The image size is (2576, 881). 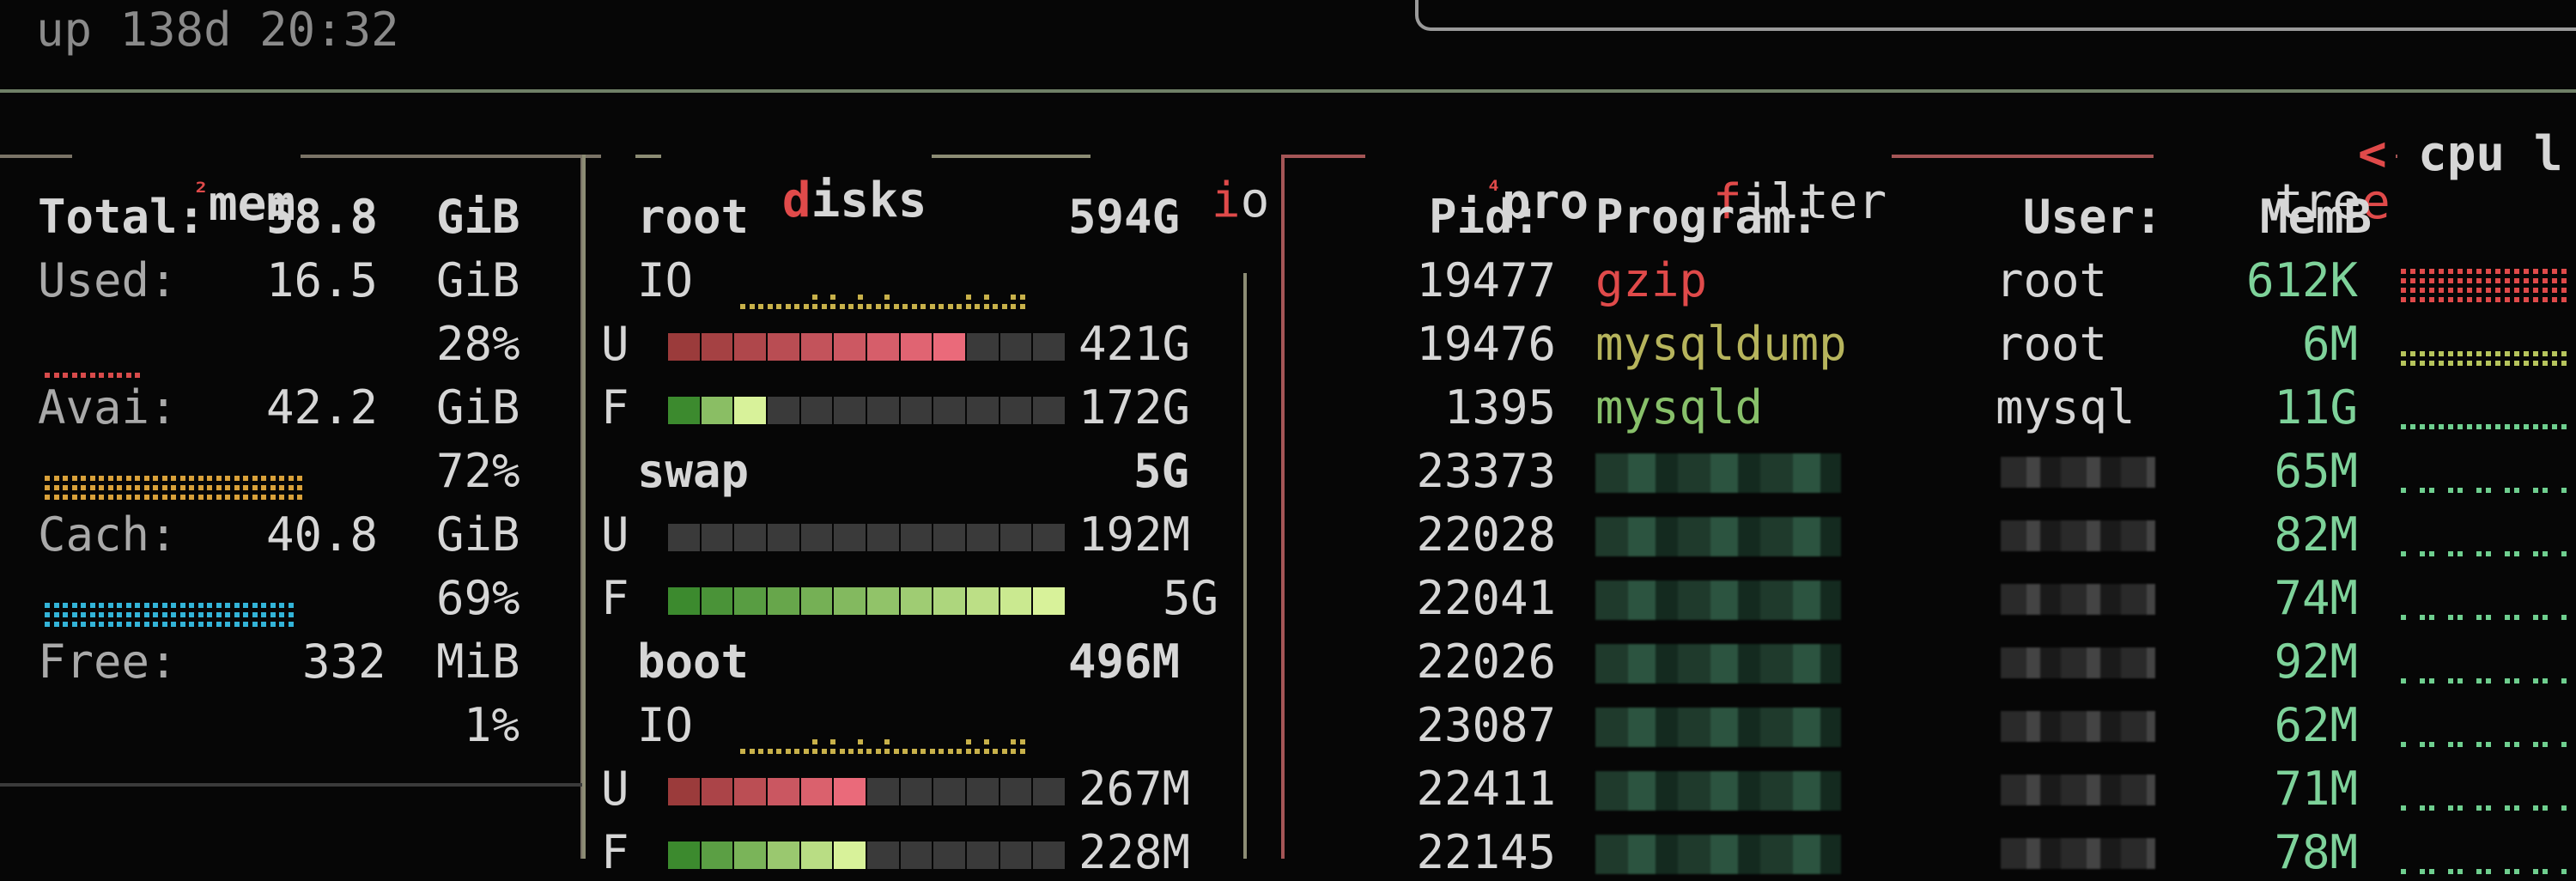 I want to click on process-row: 22145 78M, so click(x=1928, y=853).